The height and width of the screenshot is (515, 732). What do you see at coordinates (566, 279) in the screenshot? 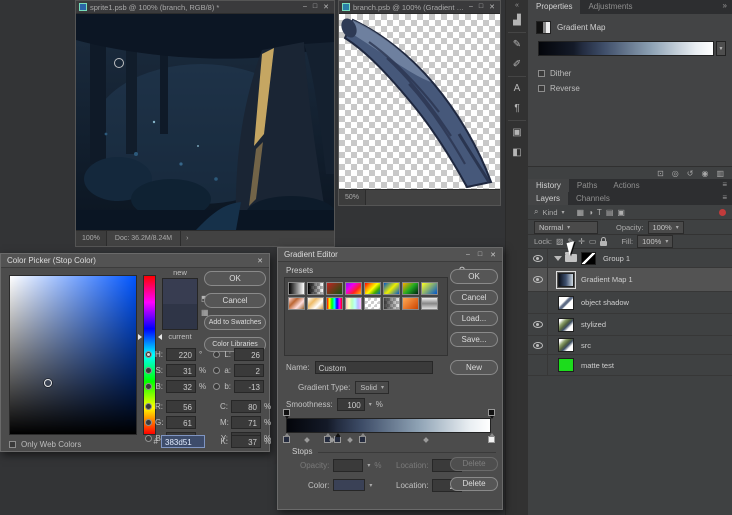
I see `adjustment-thumbnail` at bounding box center [566, 279].